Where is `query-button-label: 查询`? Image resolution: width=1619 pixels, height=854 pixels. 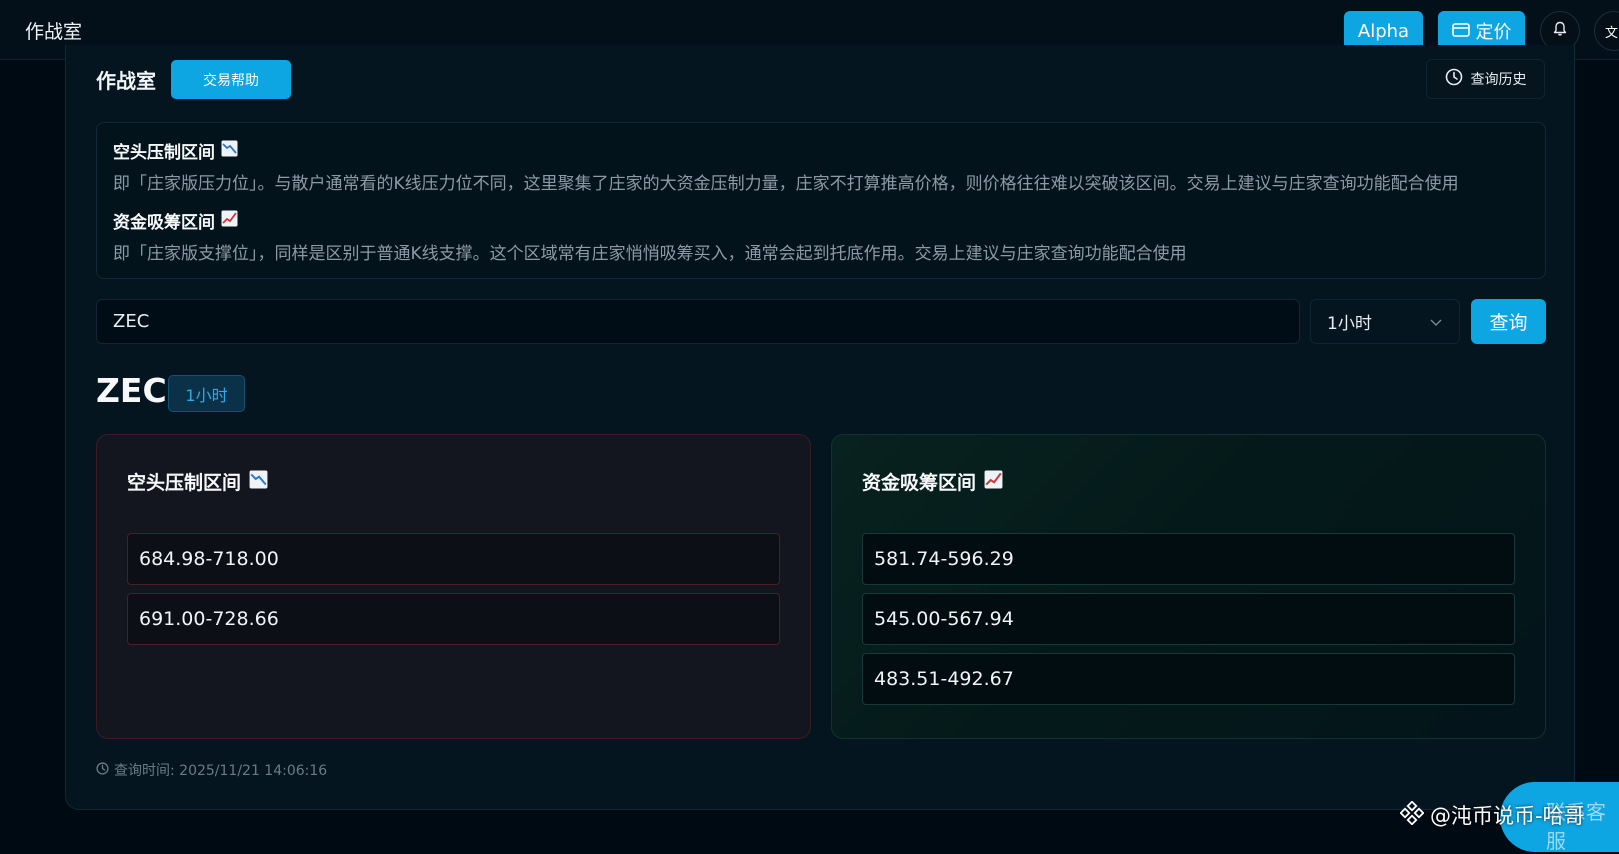
query-button-label: 查询 is located at coordinates (1508, 323).